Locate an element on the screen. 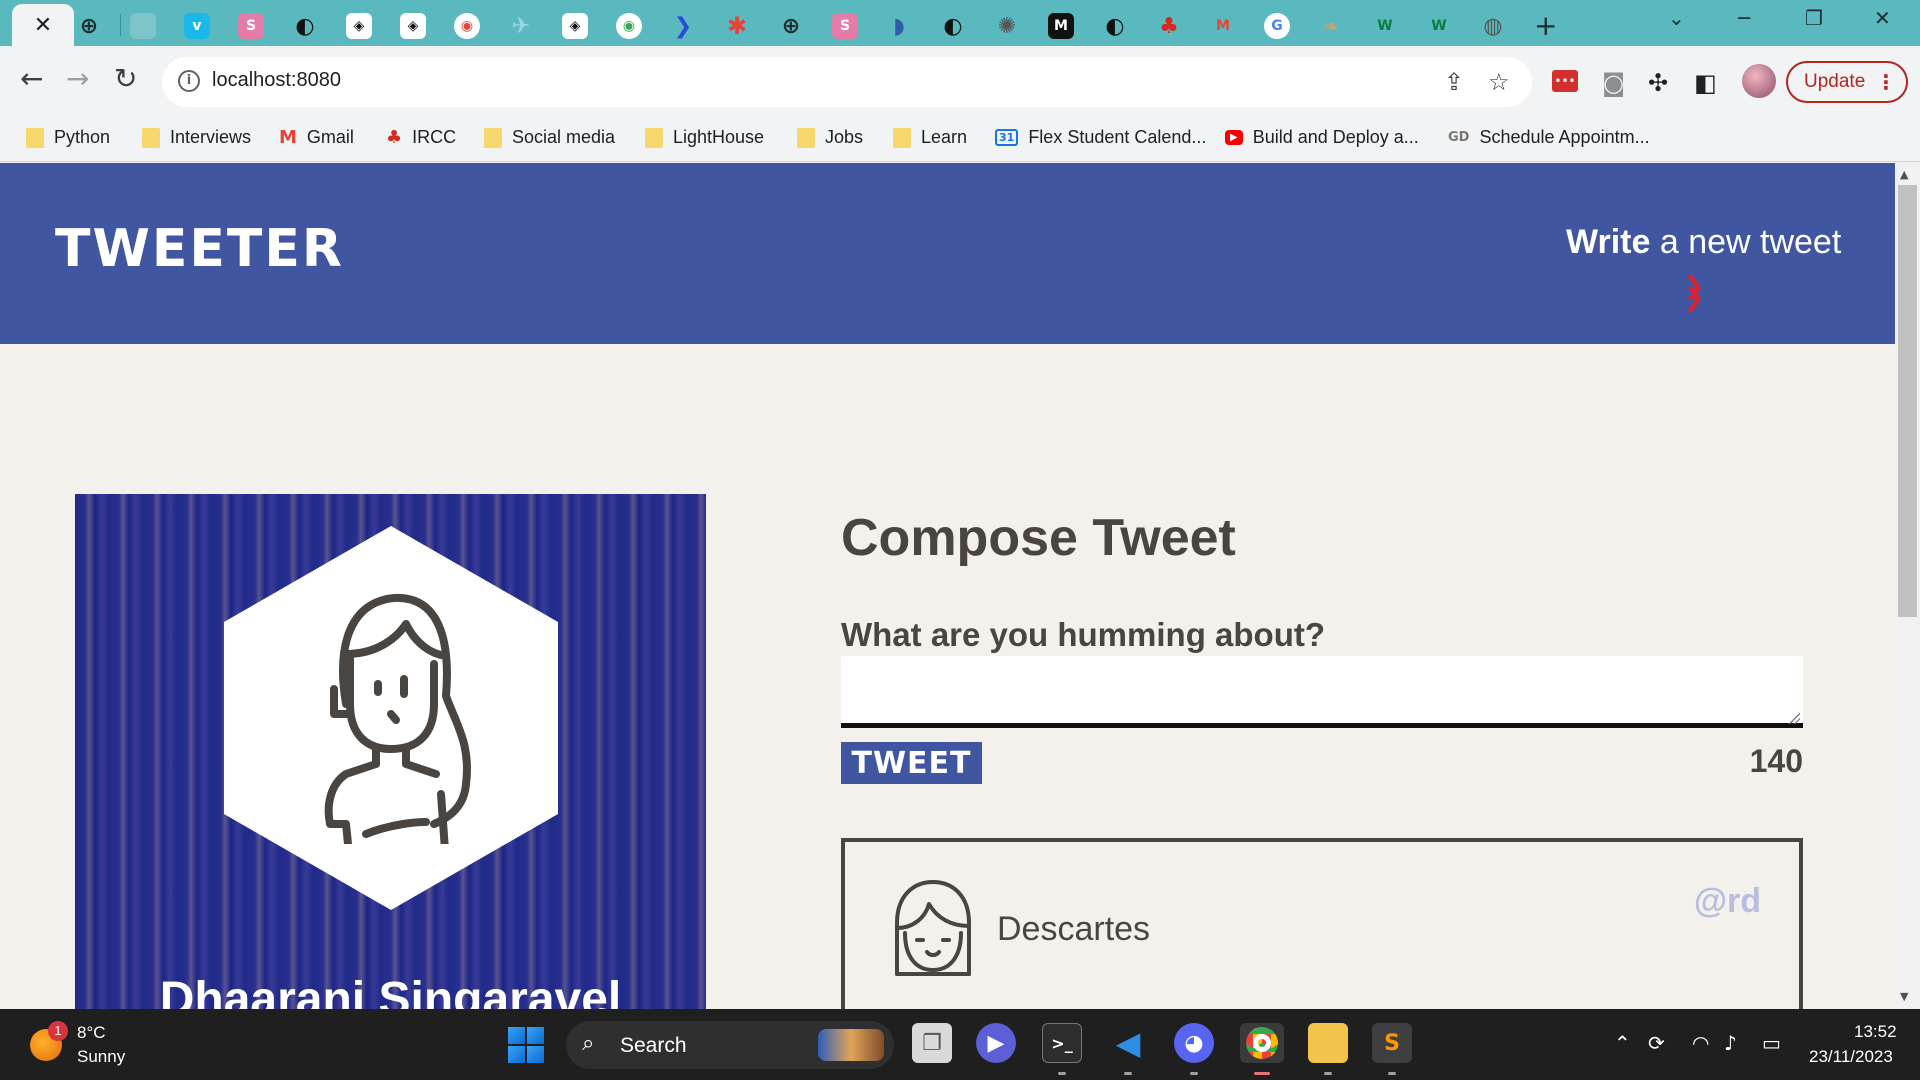 The height and width of the screenshot is (1080, 1920). tab-favicon-globe-icon: ◍ is located at coordinates (1493, 26).